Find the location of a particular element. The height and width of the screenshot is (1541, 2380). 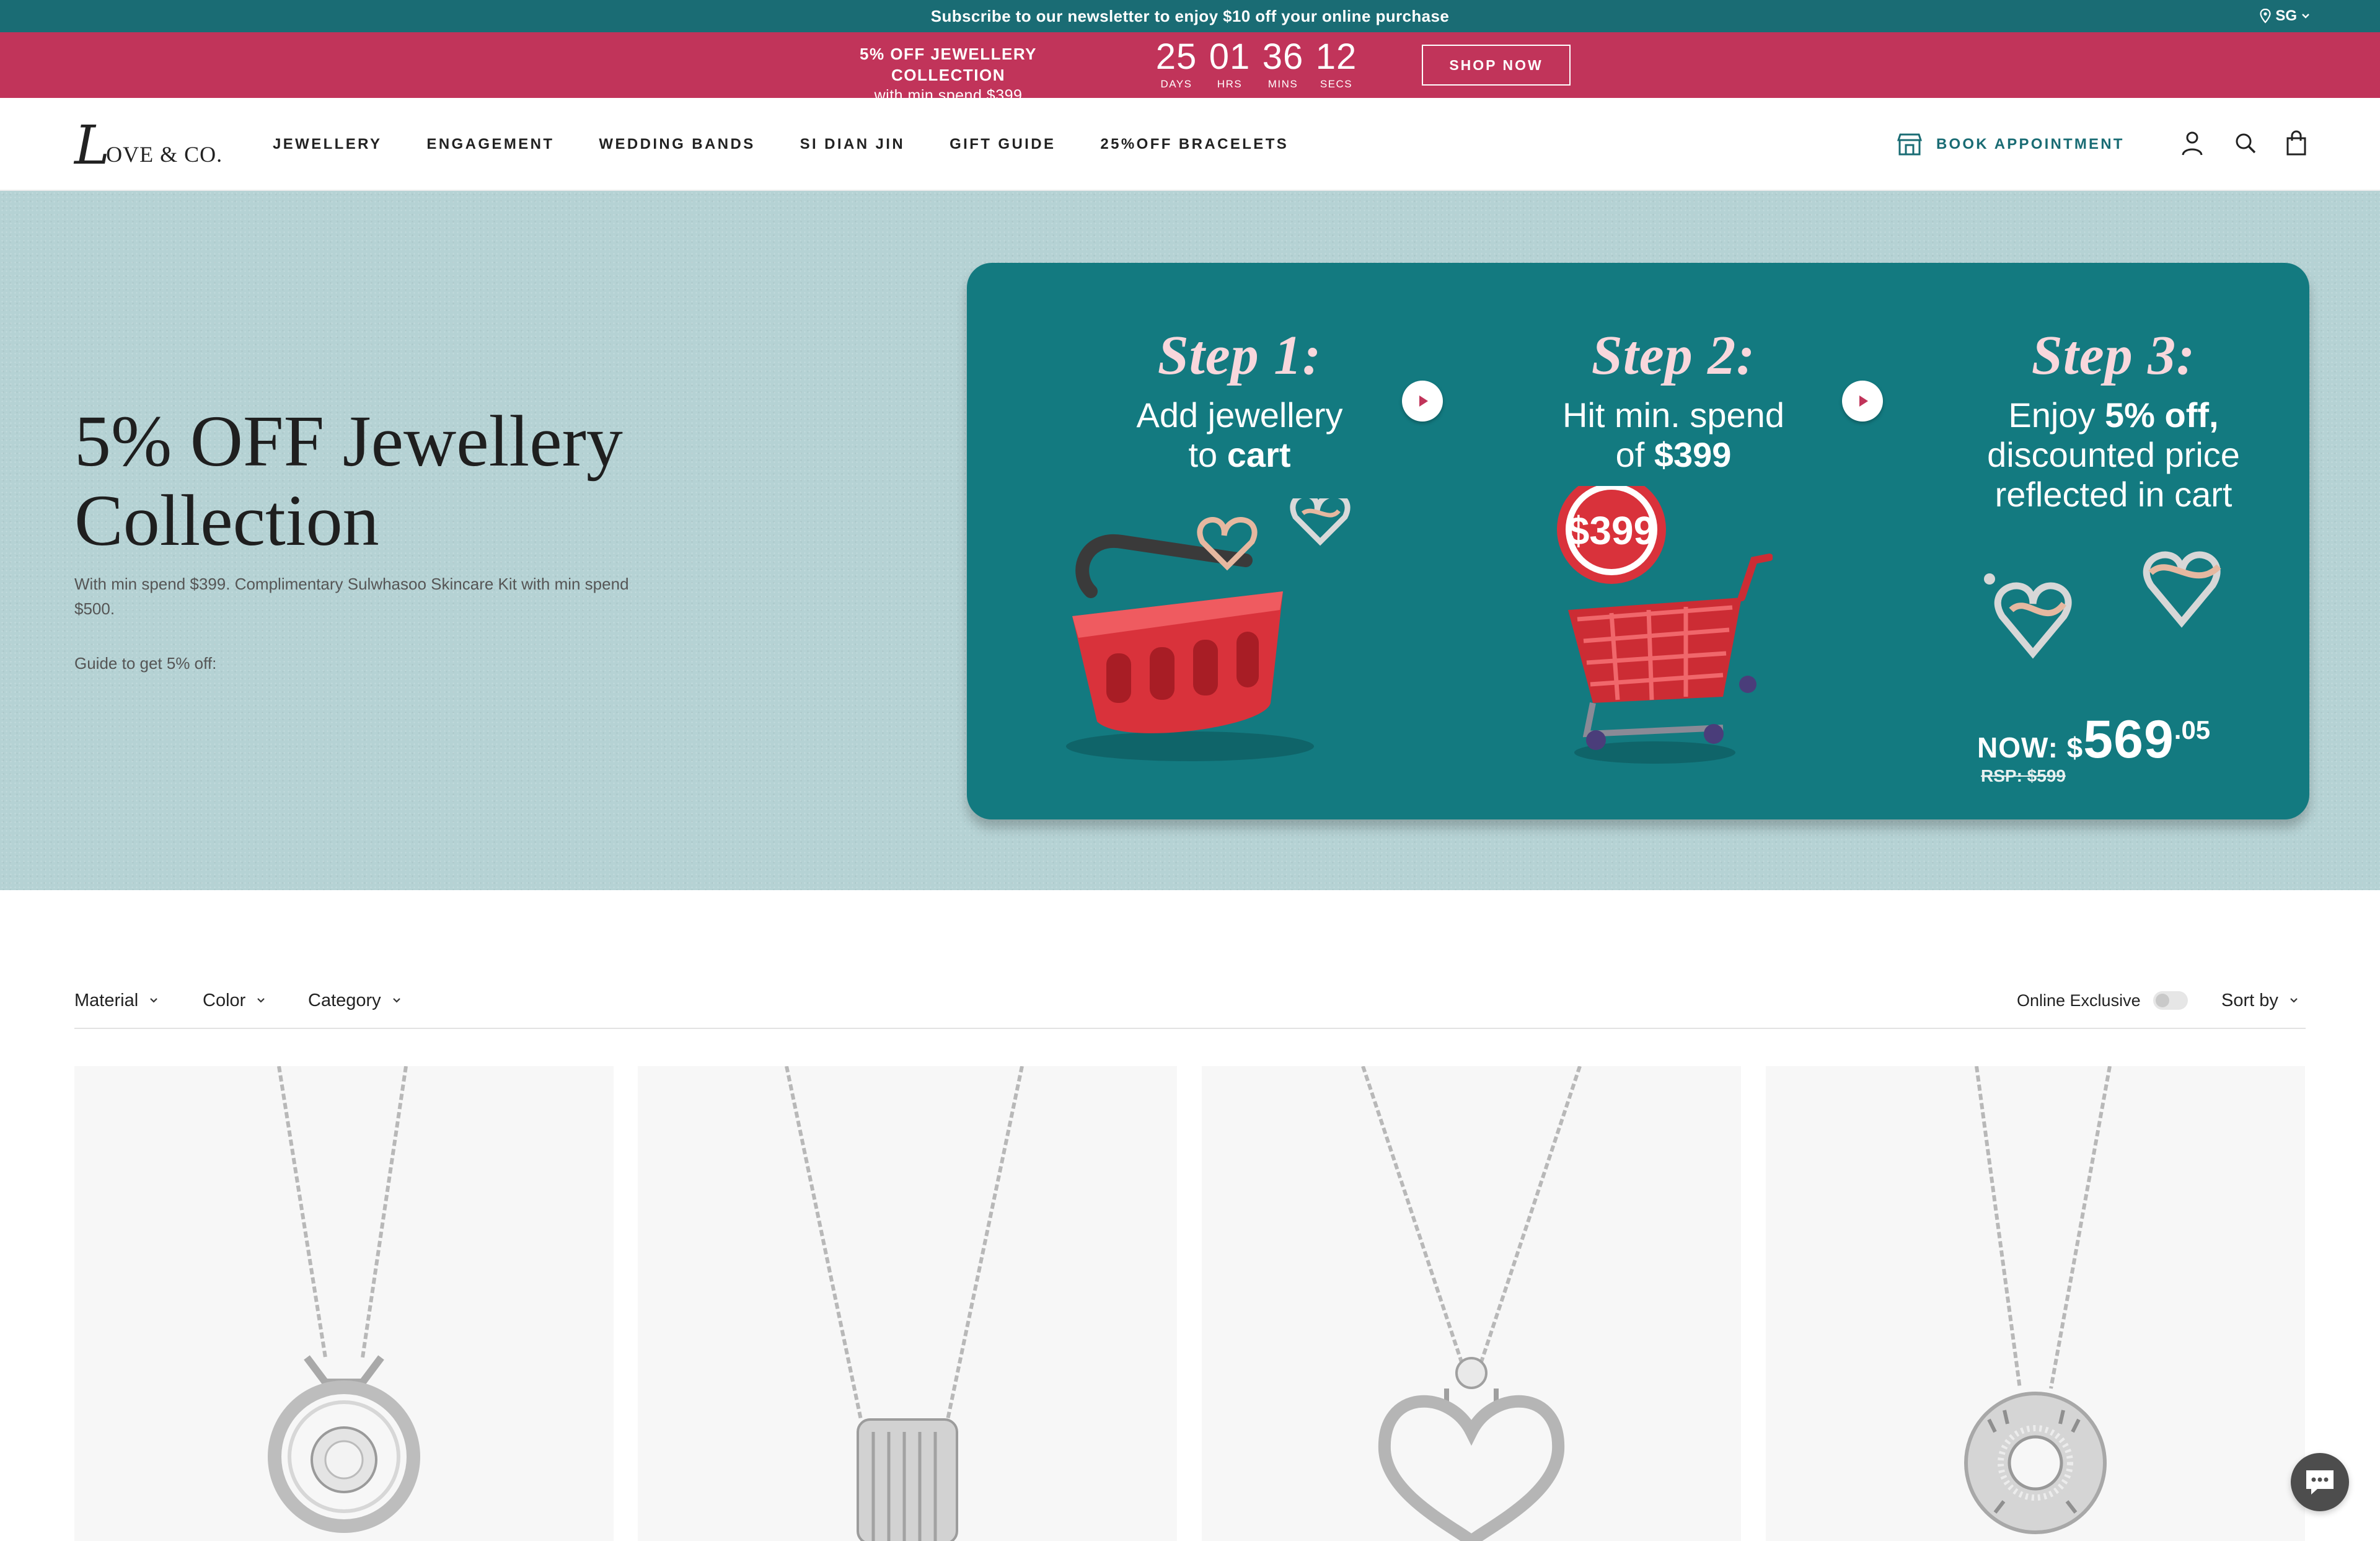

cart-icon is located at coordinates (2296, 143).